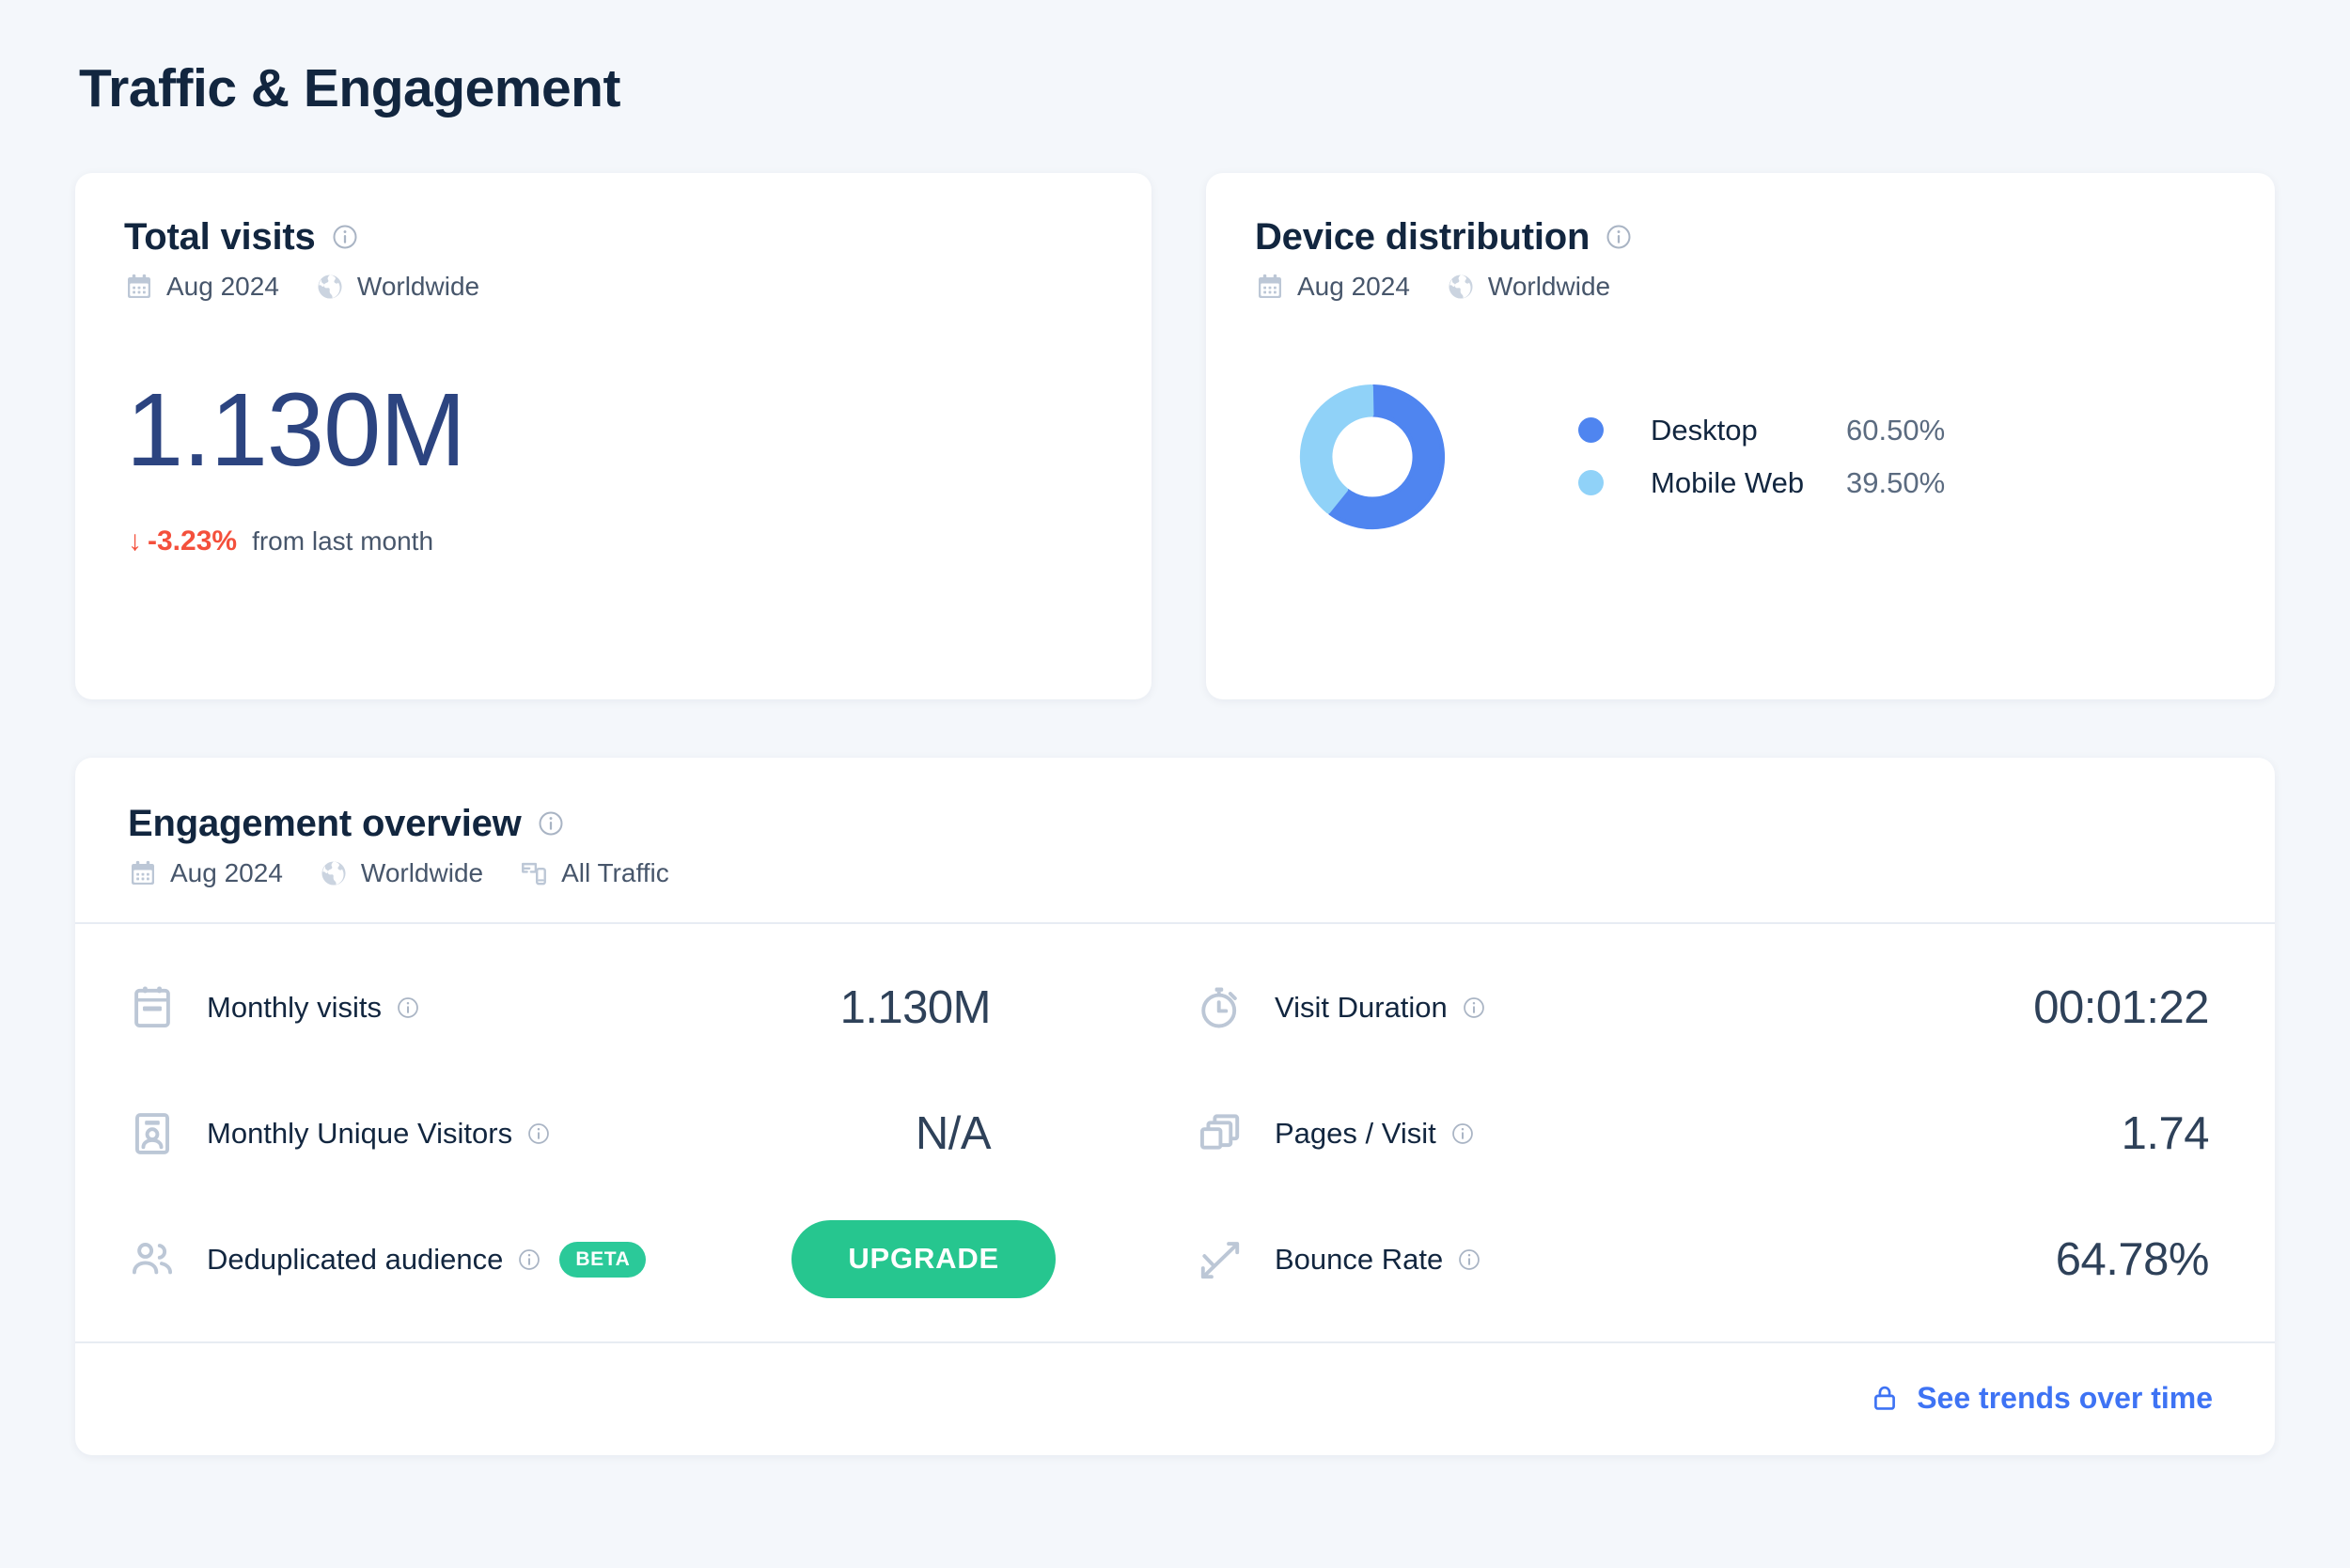  What do you see at coordinates (1761, 430) in the screenshot?
I see `legend-item-desktop: Desktop 60.50%` at bounding box center [1761, 430].